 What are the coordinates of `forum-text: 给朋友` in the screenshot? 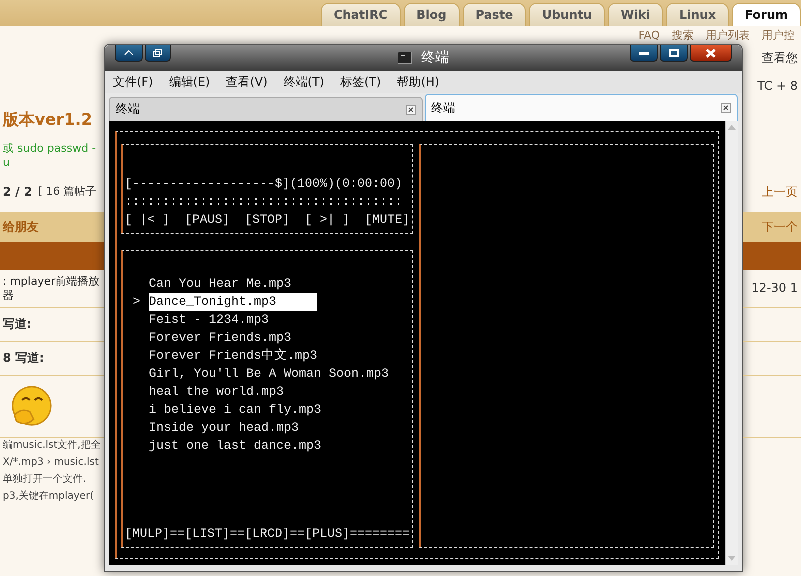 It's located at (21, 227).